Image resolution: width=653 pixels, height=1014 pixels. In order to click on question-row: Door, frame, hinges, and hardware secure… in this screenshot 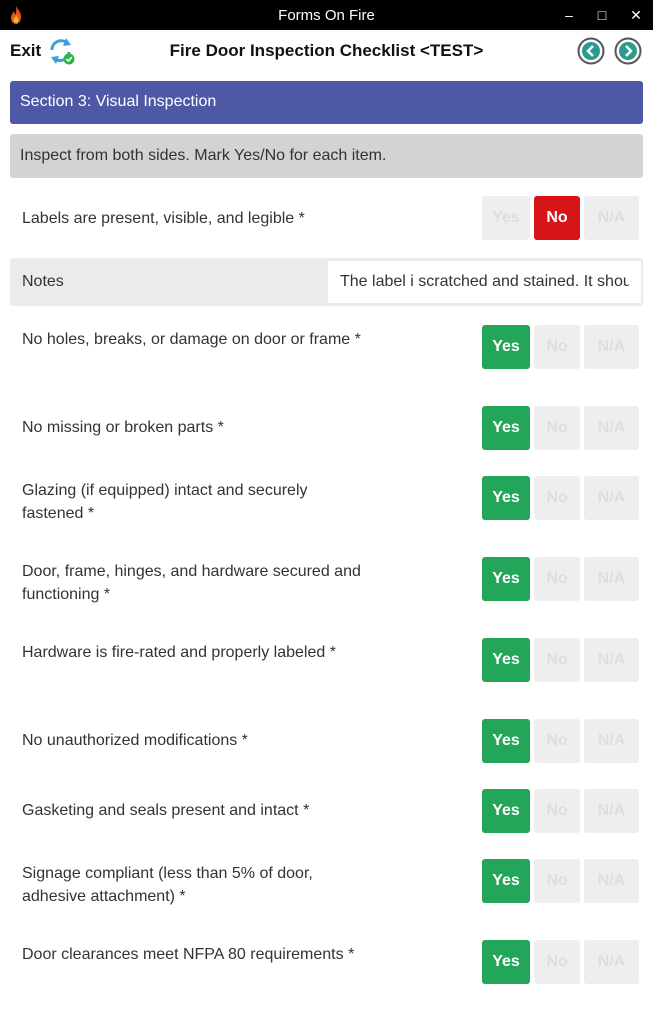, I will do `click(326, 580)`.